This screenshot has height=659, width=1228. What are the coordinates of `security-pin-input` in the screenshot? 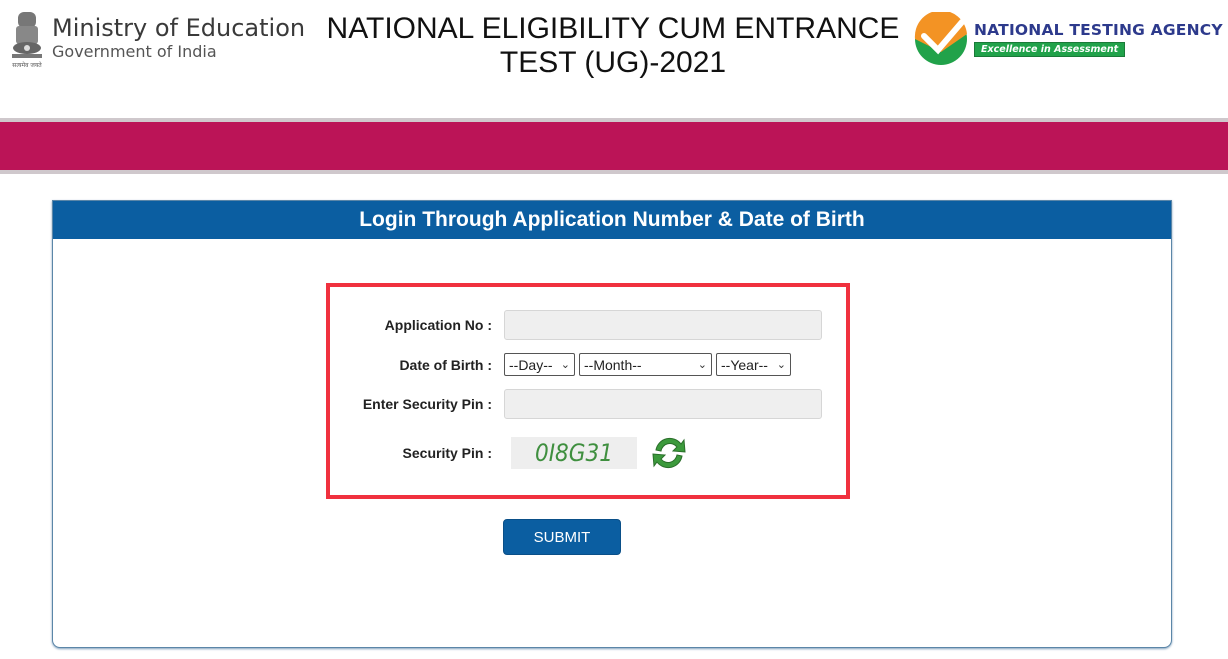 It's located at (663, 404).